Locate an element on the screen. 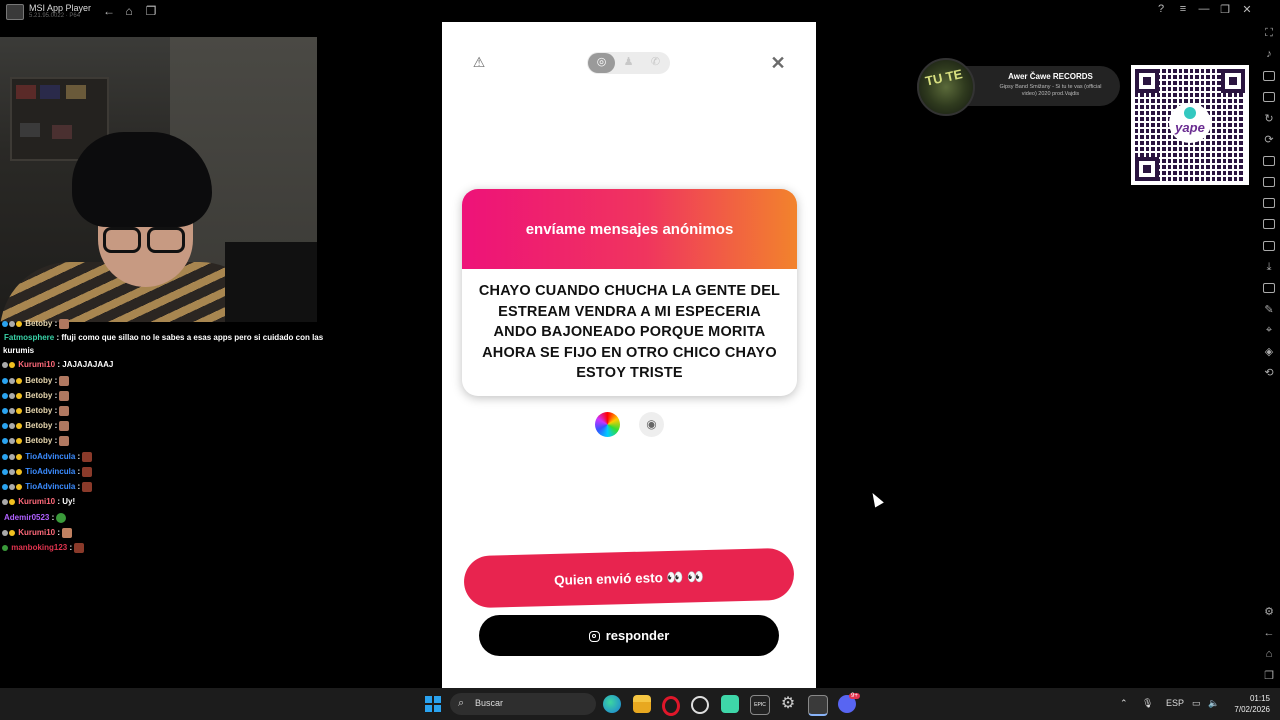  clock: 01:15 7/02/2026 is located at coordinates (1246, 704).